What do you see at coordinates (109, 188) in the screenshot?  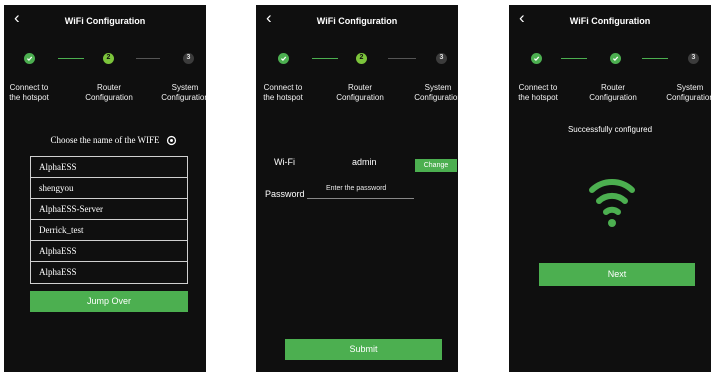 I see `list-item: shengyou` at bounding box center [109, 188].